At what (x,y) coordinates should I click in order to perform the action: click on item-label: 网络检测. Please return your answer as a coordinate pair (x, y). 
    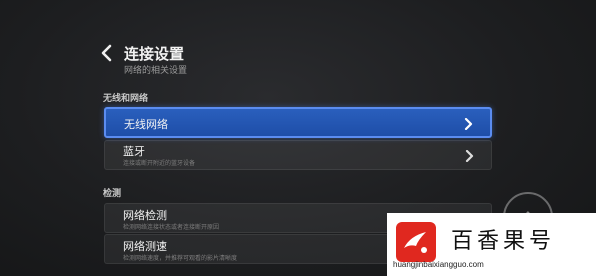
    Looking at the image, I should click on (145, 215).